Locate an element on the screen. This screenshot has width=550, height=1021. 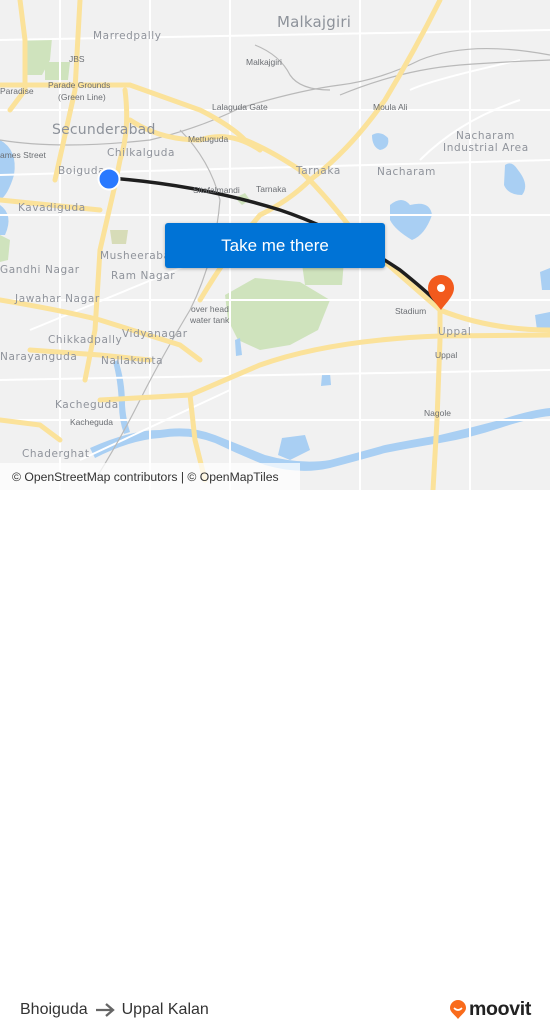
map-label: Paradise is located at coordinates (17, 91).